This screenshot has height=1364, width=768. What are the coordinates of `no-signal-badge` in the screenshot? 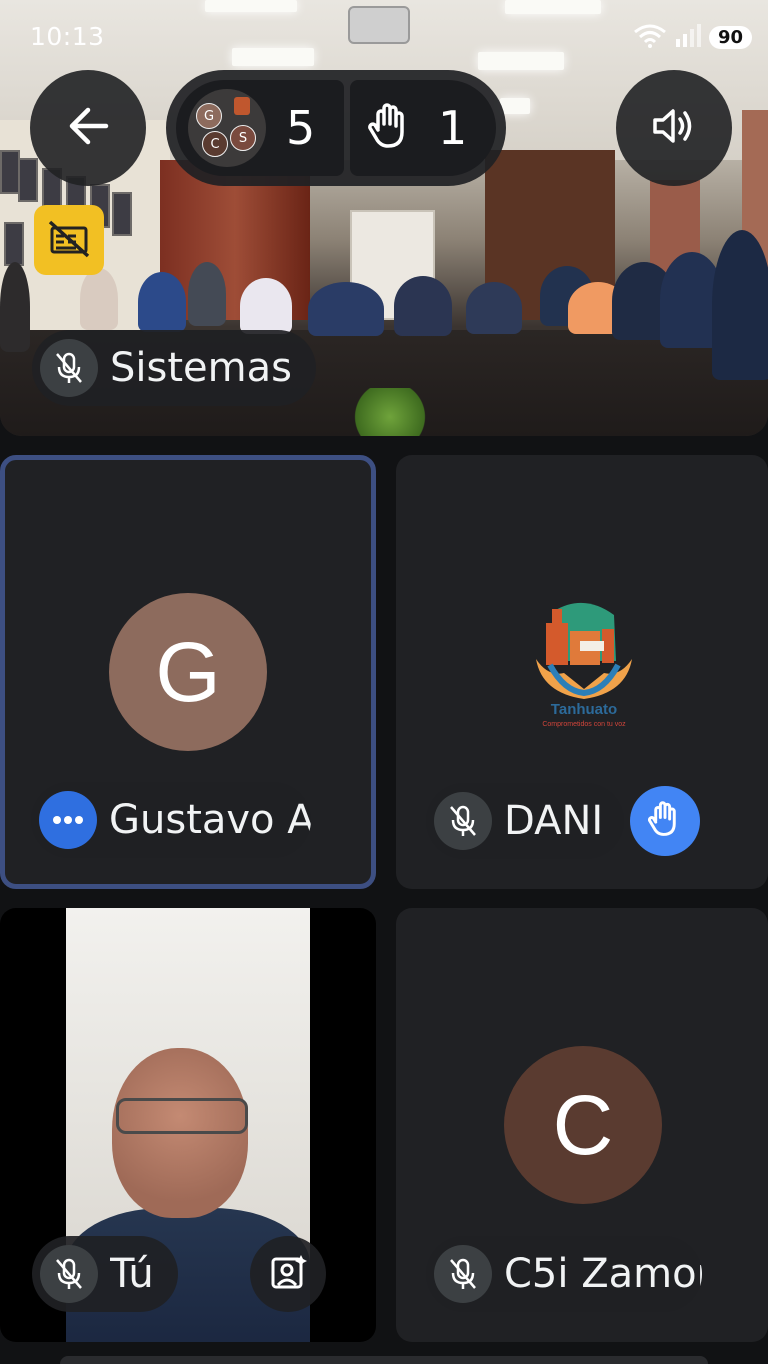 It's located at (69, 240).